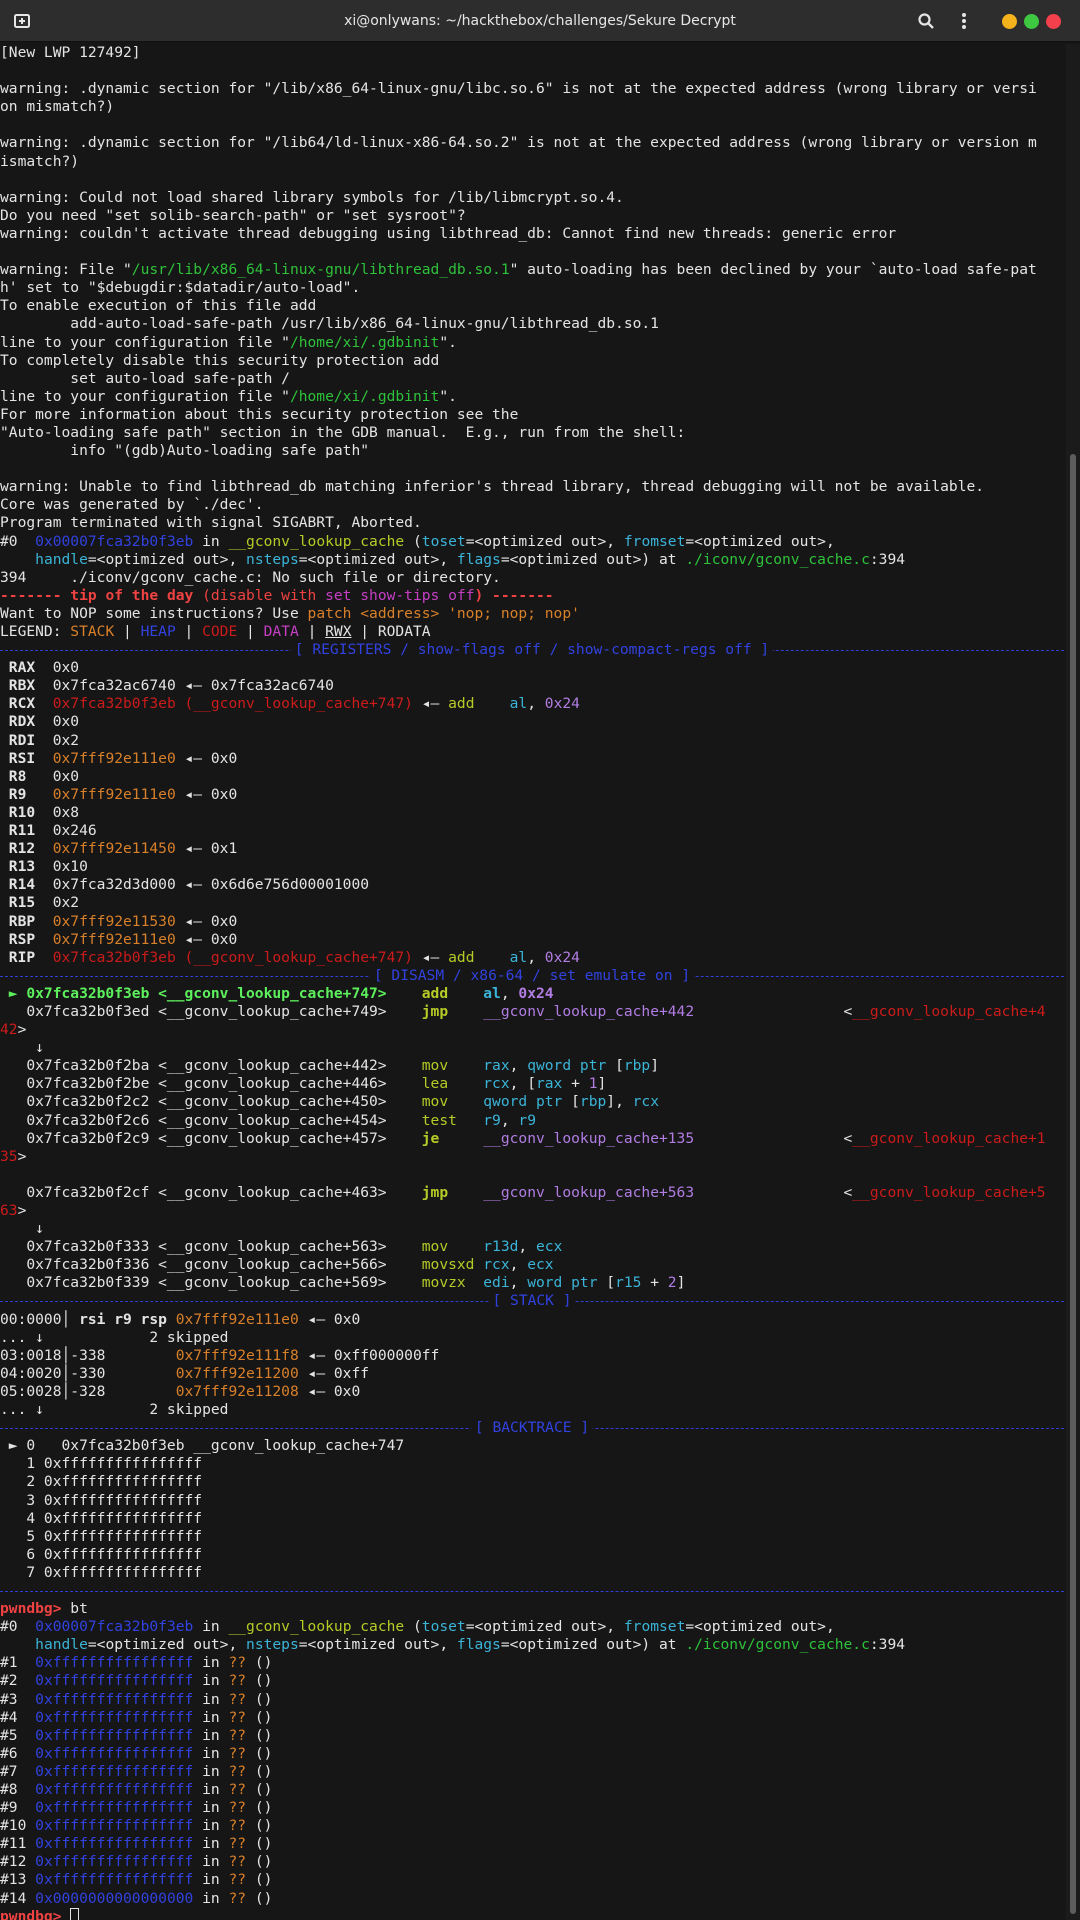 The width and height of the screenshot is (1080, 1920). Describe the element at coordinates (589, 1192) in the screenshot. I see `terminal-text: __gconv_lookup_cache+563` at that location.